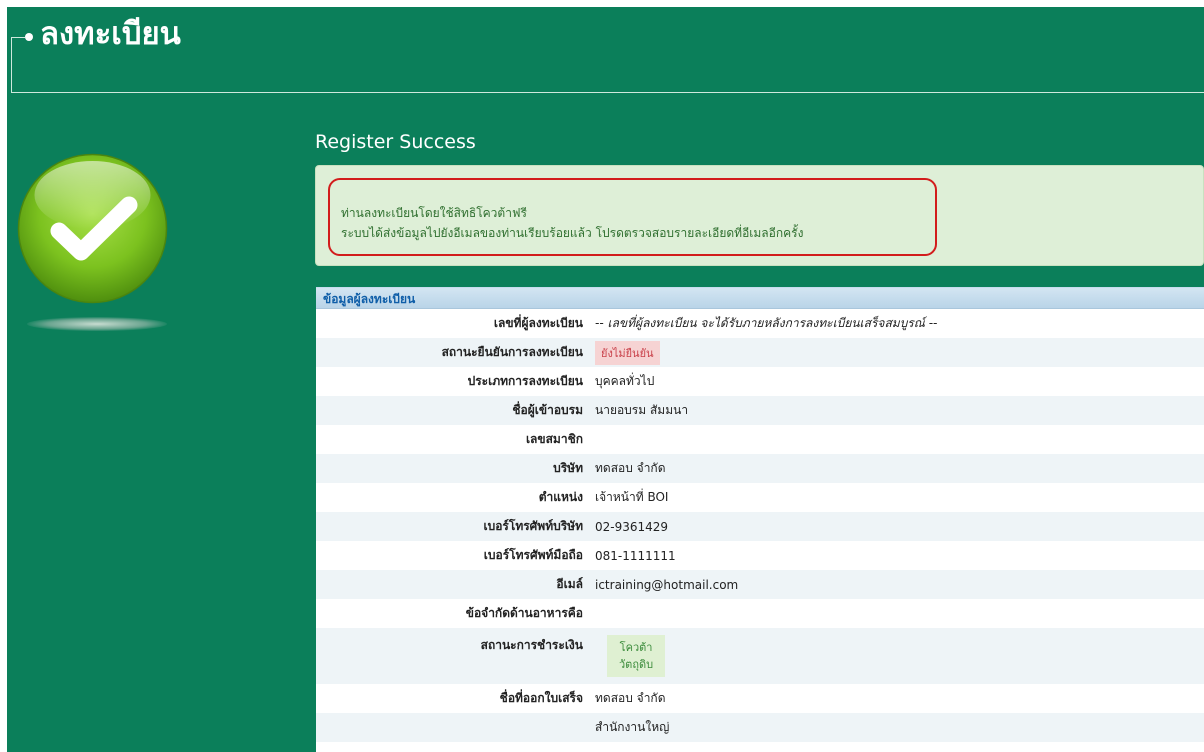 The image size is (1204, 752). Describe the element at coordinates (635, 555) in the screenshot. I see `mobile-phone-value: 081-1111111` at that location.